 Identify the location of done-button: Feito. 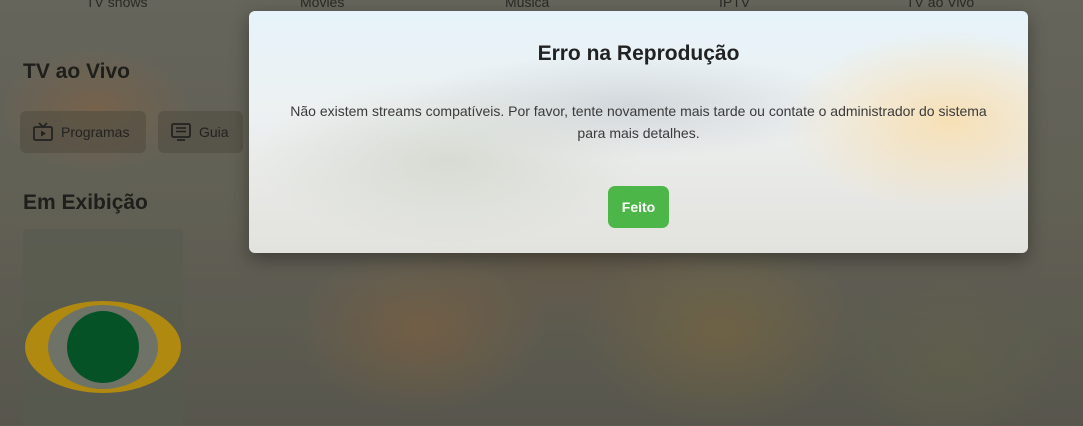
(638, 207).